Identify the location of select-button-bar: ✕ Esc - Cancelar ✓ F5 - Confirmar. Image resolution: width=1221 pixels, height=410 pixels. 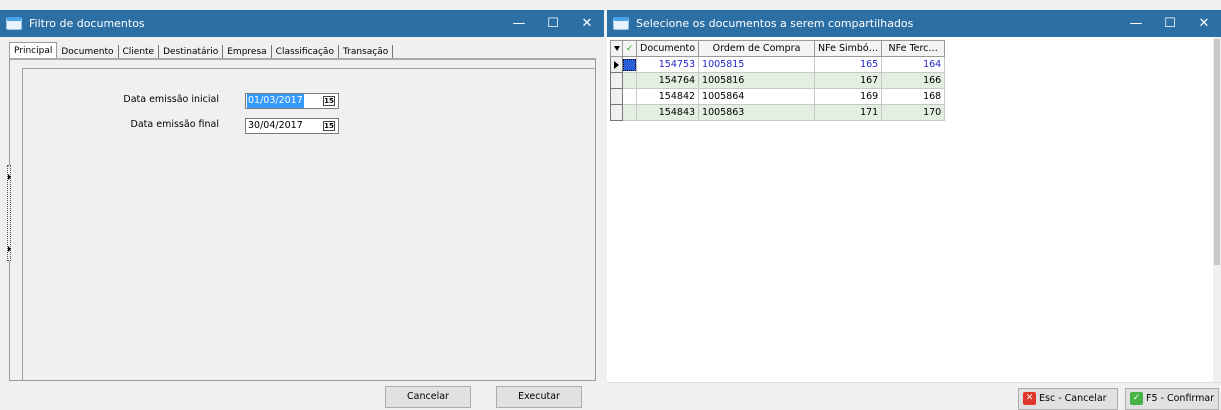
(914, 396).